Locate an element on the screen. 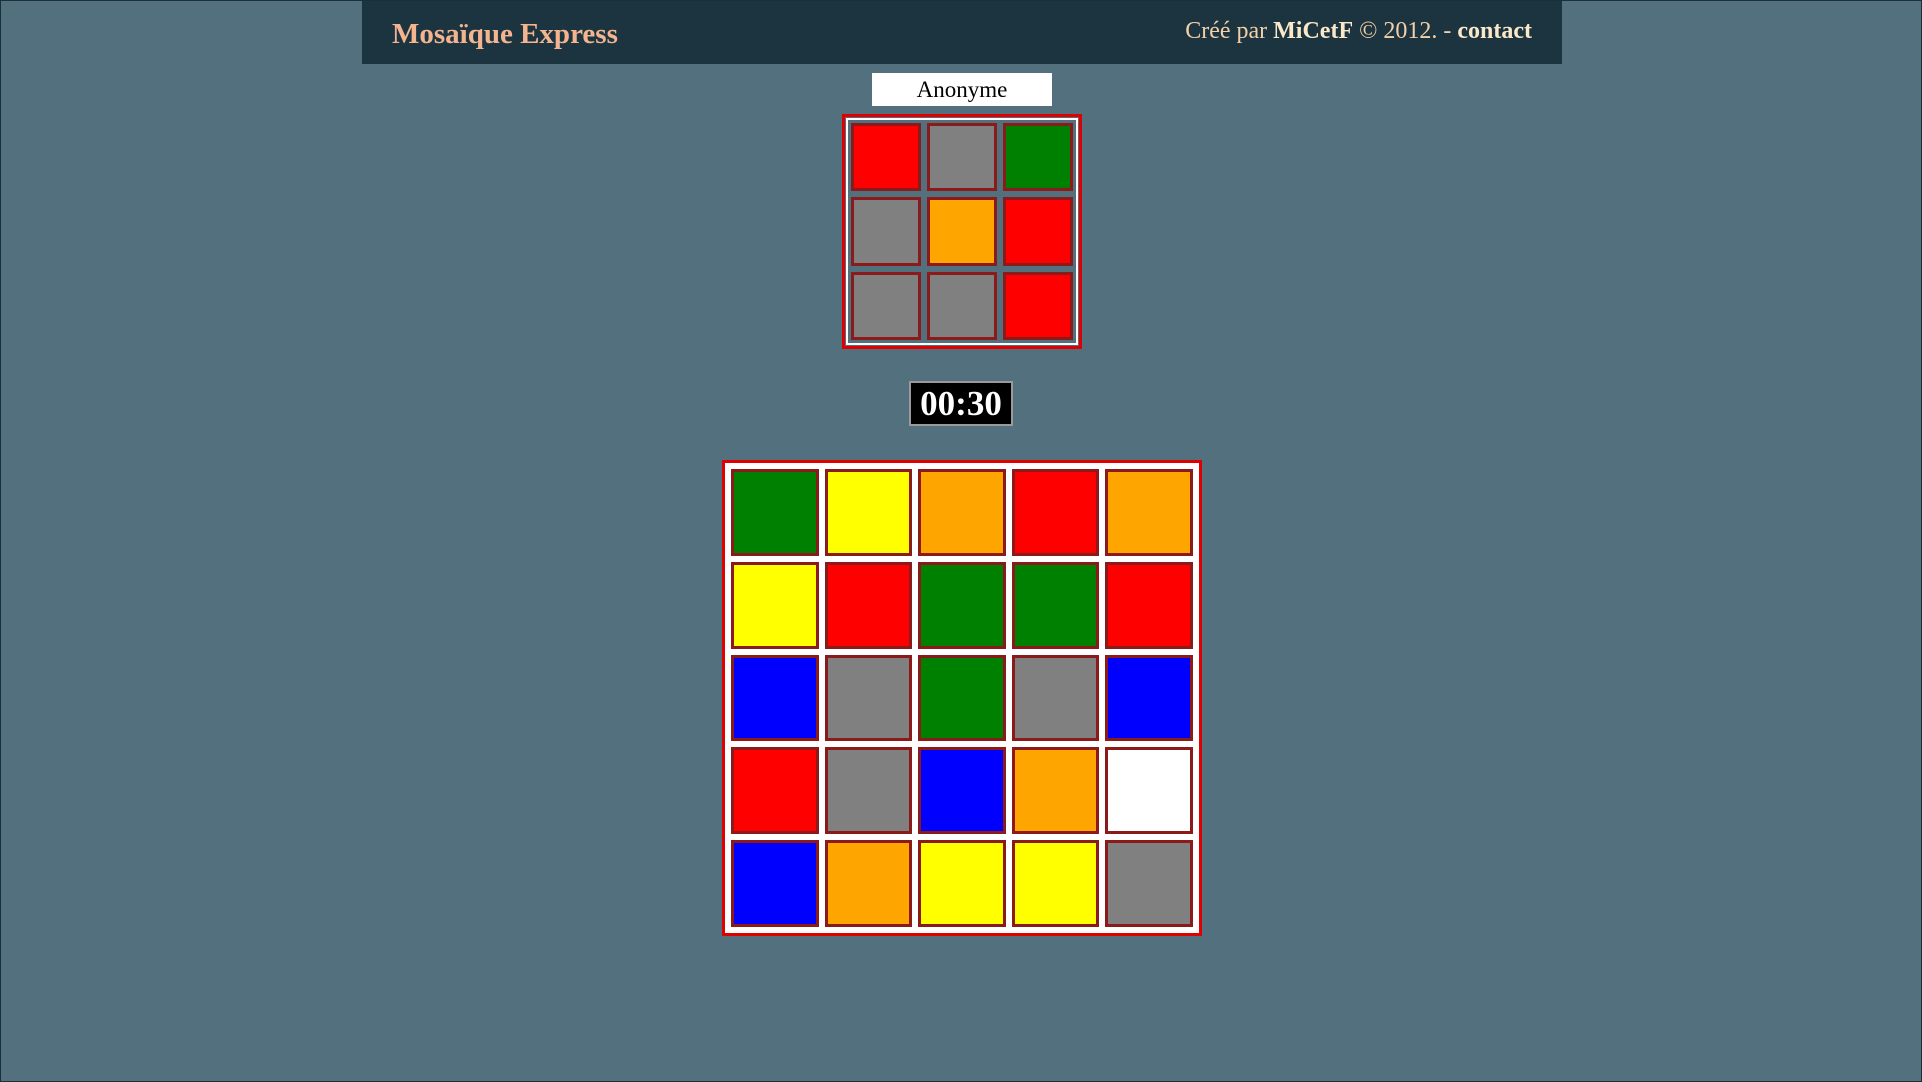 The height and width of the screenshot is (1082, 1922). board-cell-white is located at coordinates (1149, 791).